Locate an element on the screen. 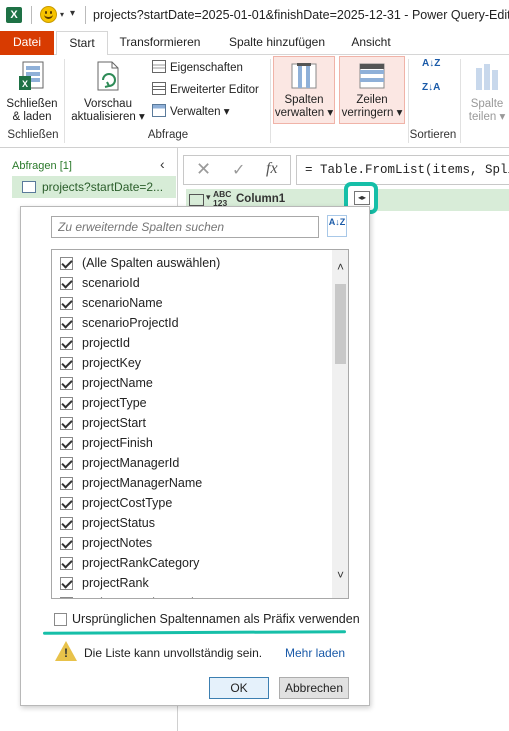 The image size is (509, 731). quick-access-dropdown-icon: ▾ is located at coordinates (72, 13).